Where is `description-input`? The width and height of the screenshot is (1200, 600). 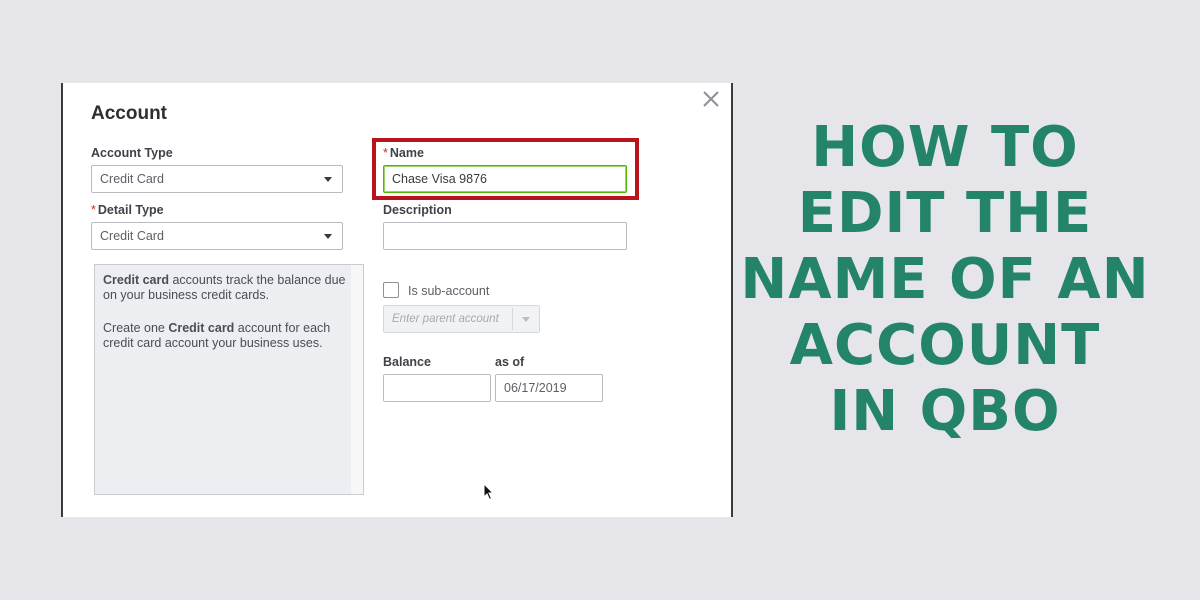
description-input is located at coordinates (505, 236).